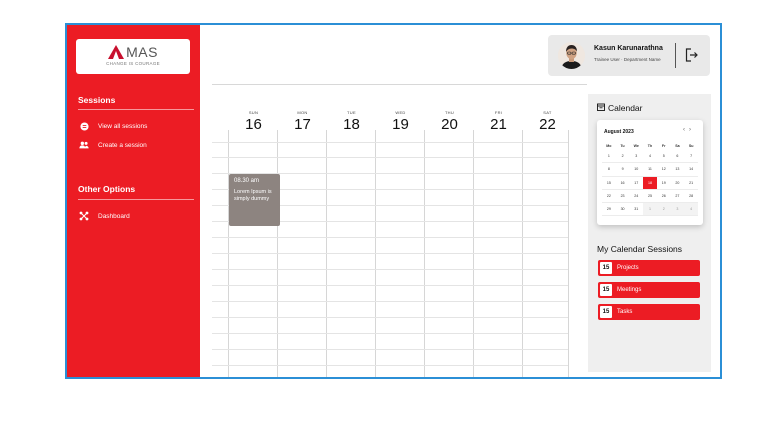  I want to click on sidebar-item-label: Create a session, so click(122, 145).